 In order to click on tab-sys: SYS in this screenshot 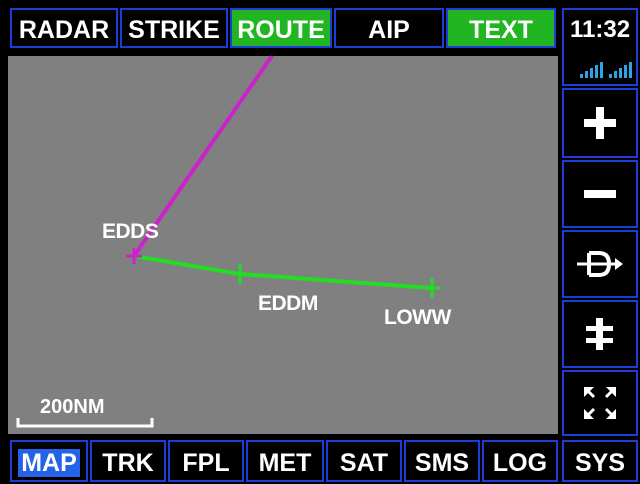, I will do `click(600, 461)`.